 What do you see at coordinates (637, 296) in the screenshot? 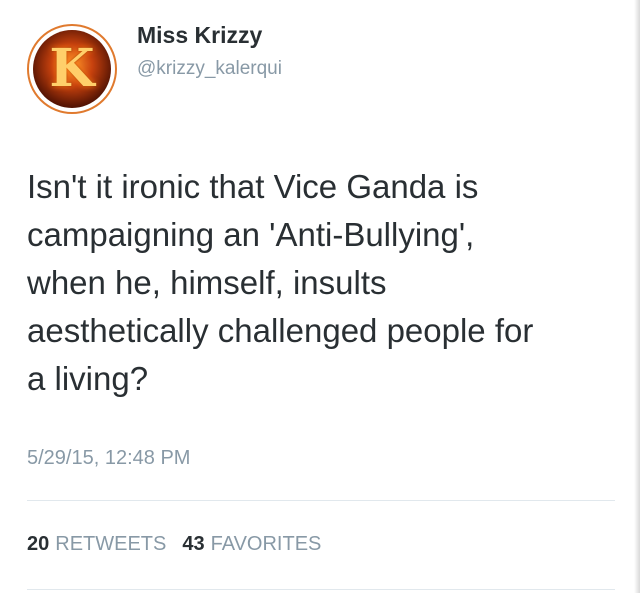
I see `screen-edge-shadow` at bounding box center [637, 296].